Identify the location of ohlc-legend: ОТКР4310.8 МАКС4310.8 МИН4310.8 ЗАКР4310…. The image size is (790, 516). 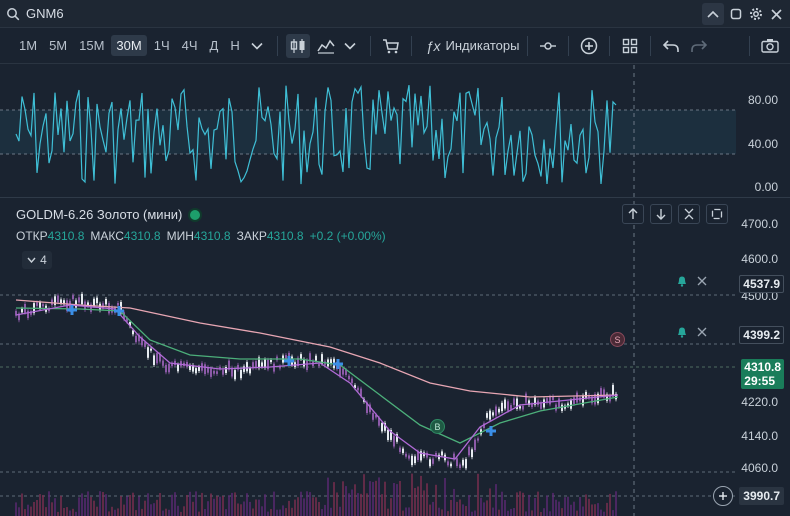
(201, 236).